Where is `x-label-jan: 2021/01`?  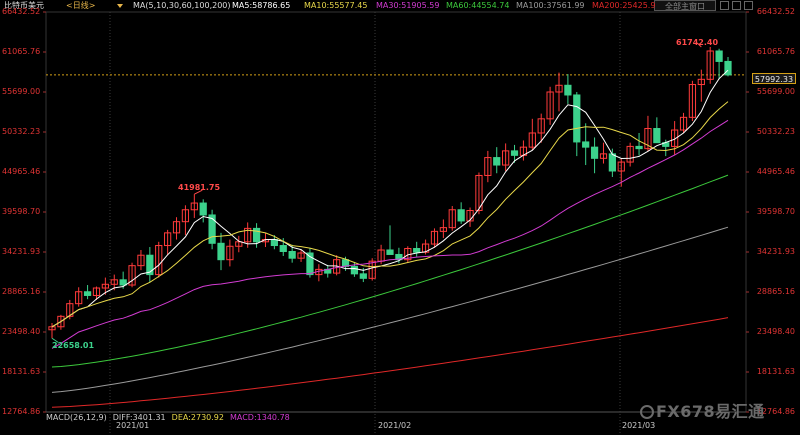 x-label-jan: 2021/01 is located at coordinates (133, 425).